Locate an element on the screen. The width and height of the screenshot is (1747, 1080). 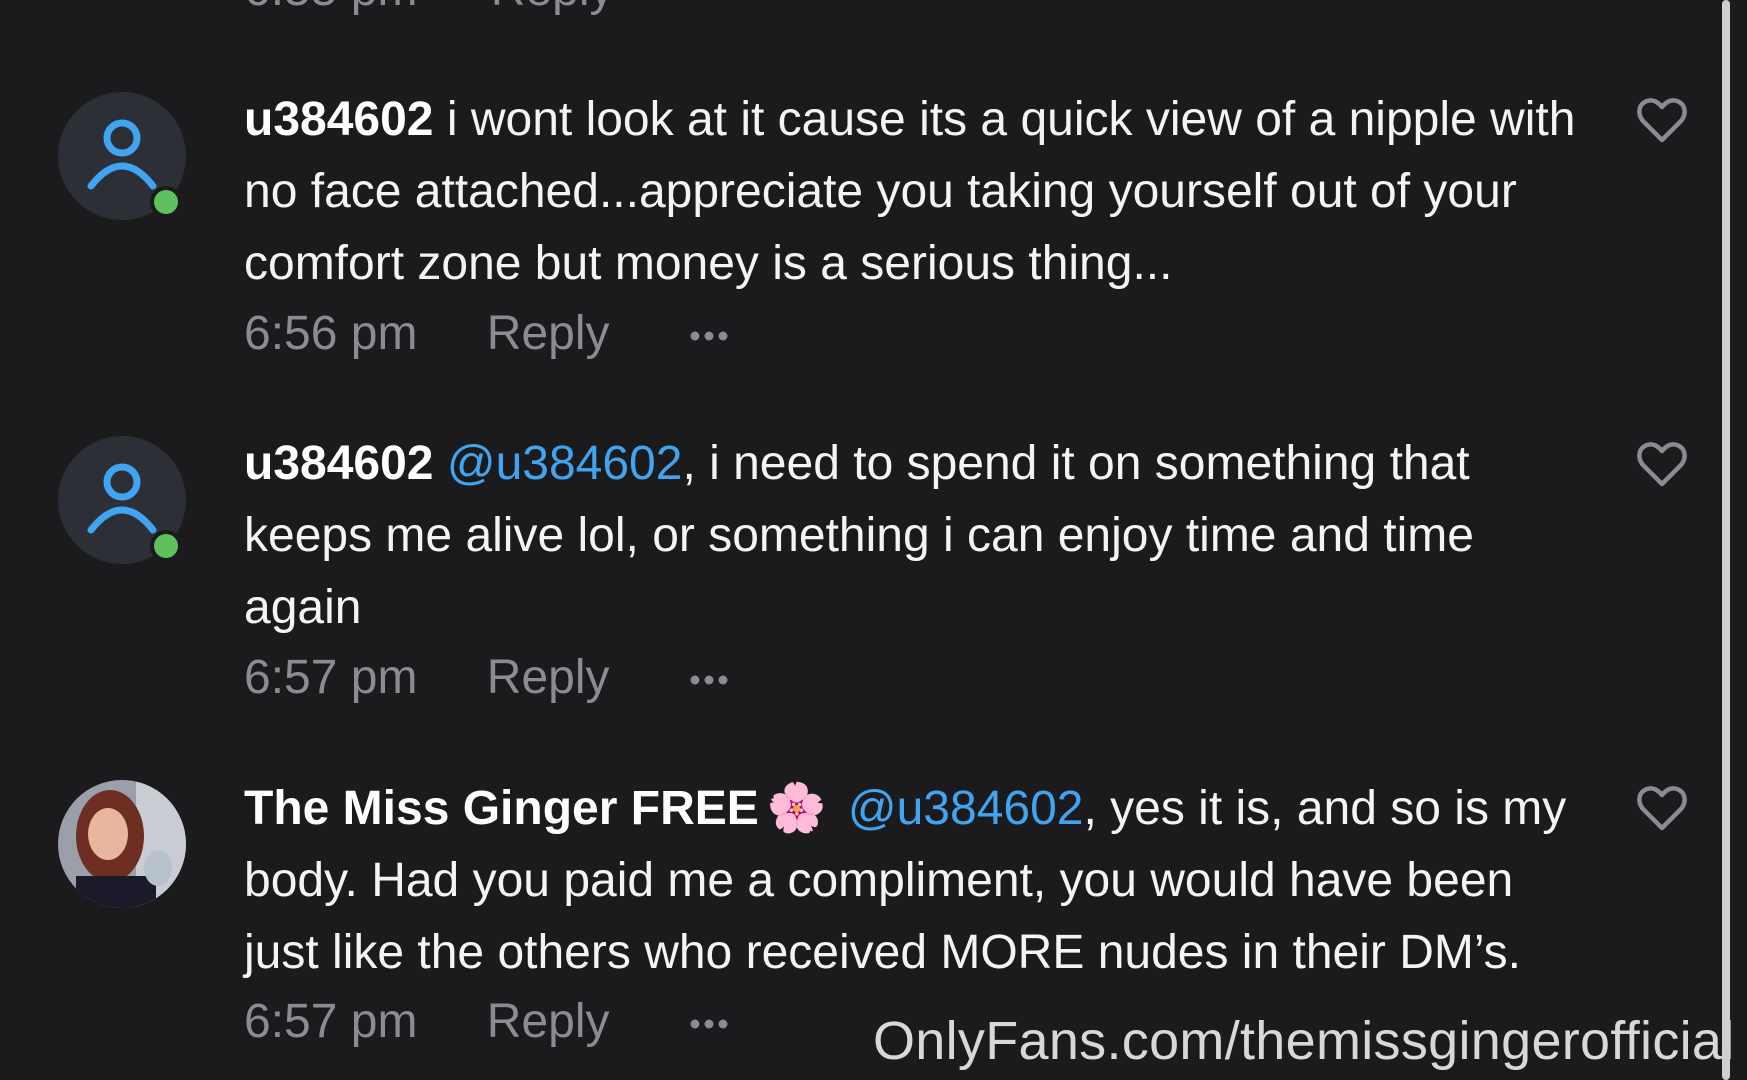
flower-emoji: 🌸 is located at coordinates (796, 808).